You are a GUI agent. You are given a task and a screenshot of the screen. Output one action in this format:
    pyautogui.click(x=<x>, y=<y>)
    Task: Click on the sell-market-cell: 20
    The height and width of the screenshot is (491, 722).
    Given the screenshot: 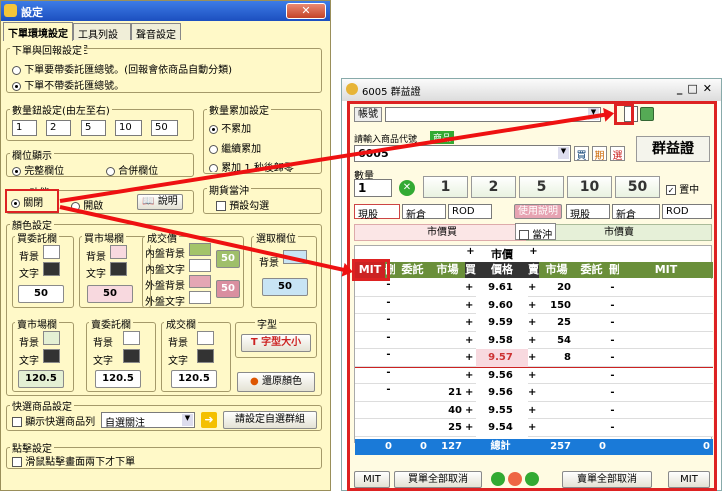 What is the action you would take?
    pyautogui.click(x=556, y=288)
    